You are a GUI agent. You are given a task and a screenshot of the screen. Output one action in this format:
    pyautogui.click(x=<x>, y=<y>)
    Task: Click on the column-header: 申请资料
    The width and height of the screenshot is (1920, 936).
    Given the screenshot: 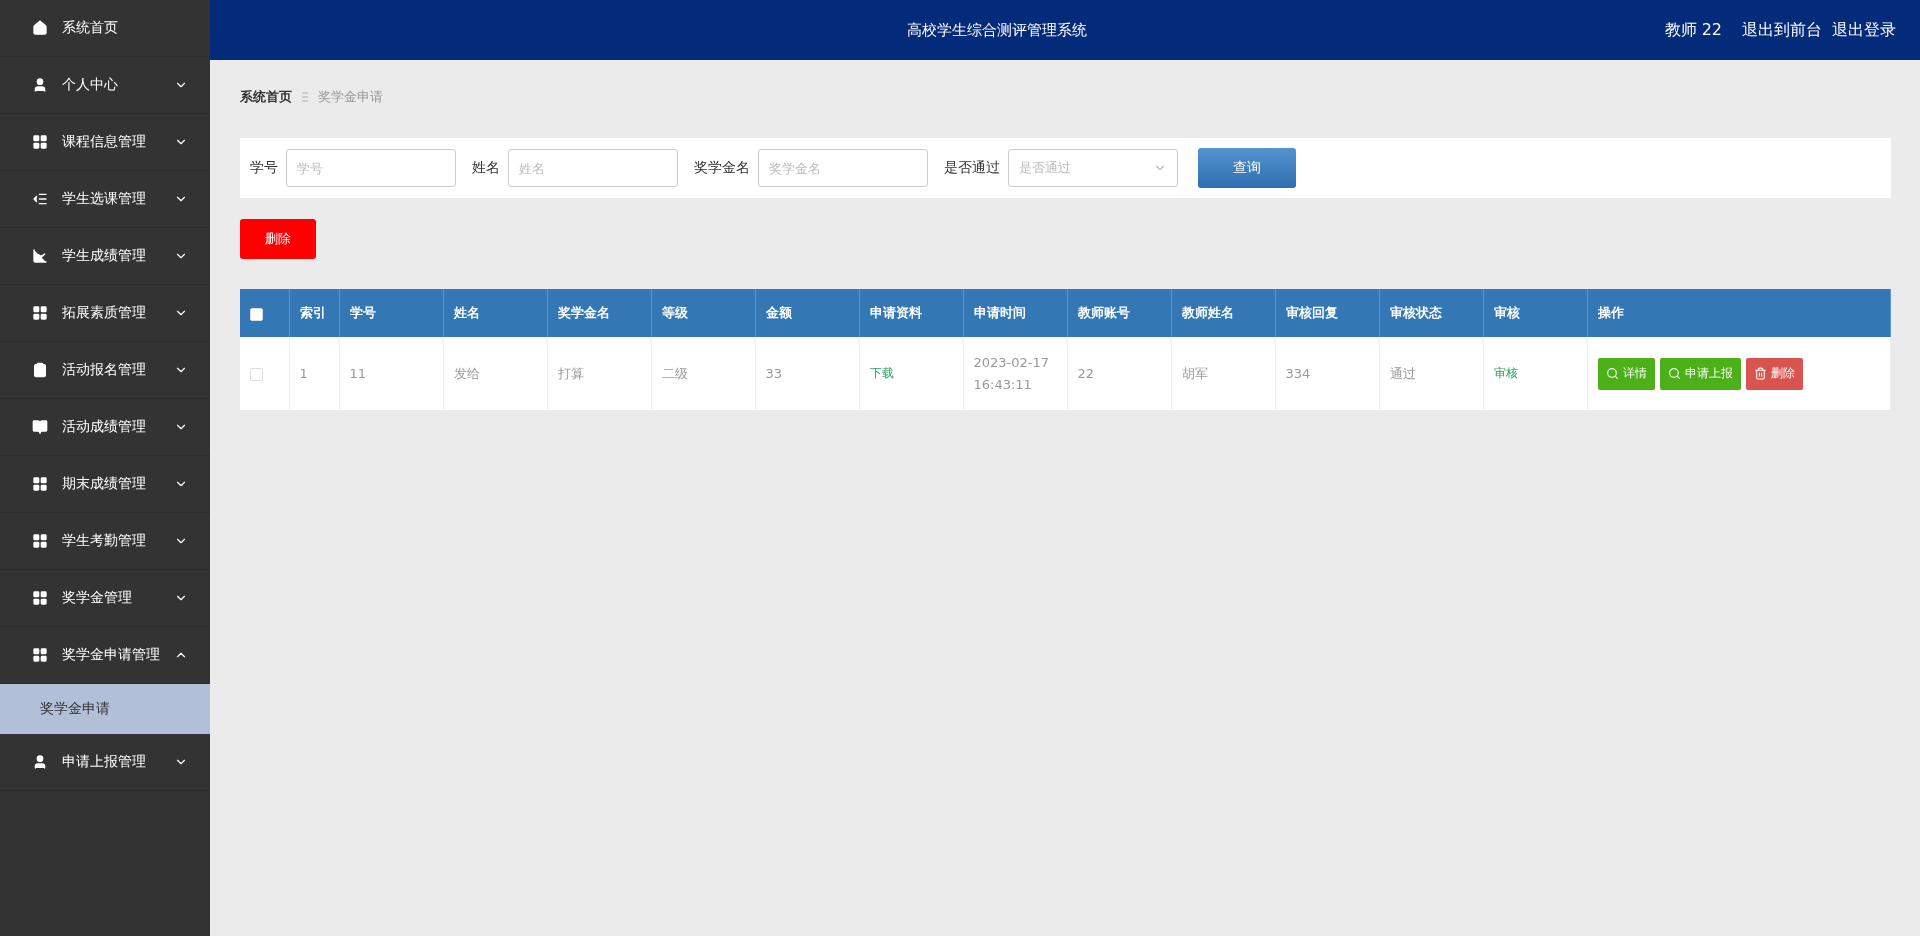 What is the action you would take?
    pyautogui.click(x=911, y=313)
    